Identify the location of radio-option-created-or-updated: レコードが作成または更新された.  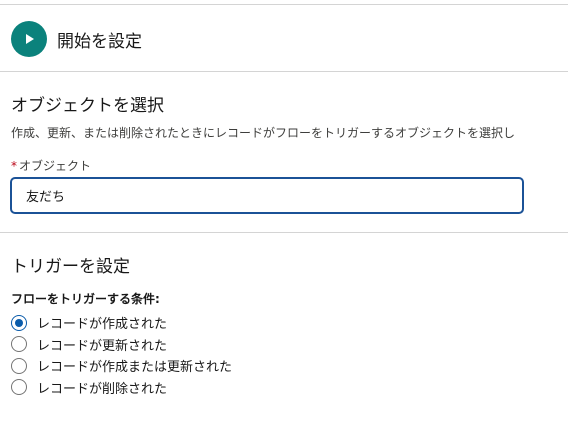
(121, 366).